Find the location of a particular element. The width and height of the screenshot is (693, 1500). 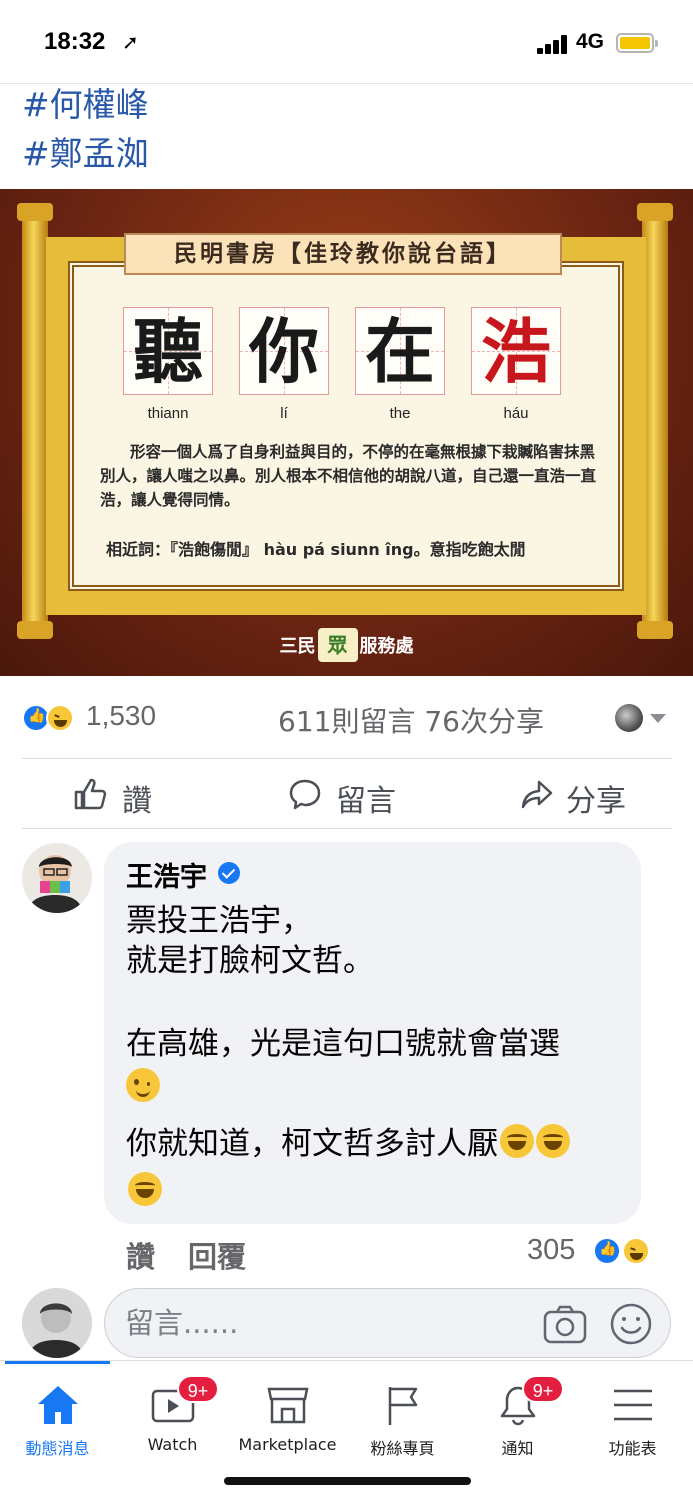

tab-menu: 功能表 is located at coordinates (632, 1420).